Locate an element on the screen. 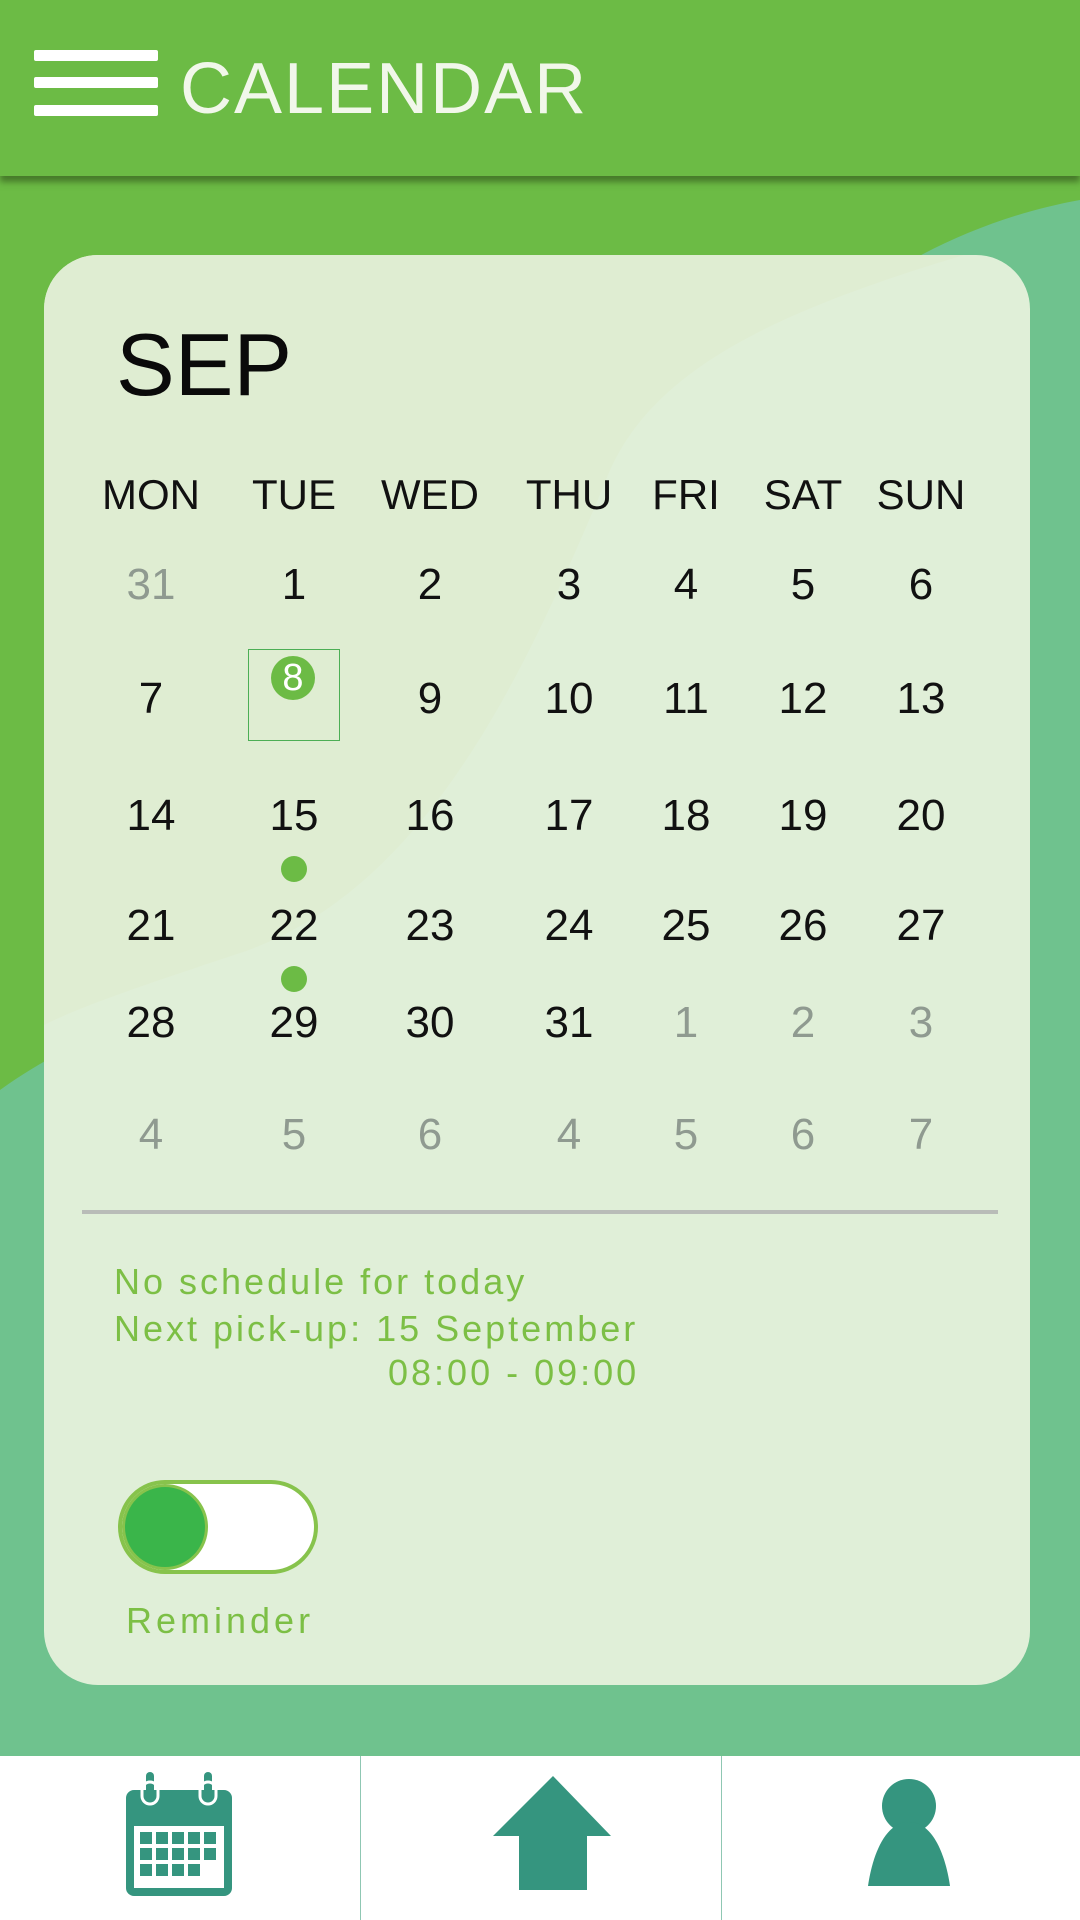 Image resolution: width=1080 pixels, height=1920 pixels. app-header: CALENDAR is located at coordinates (540, 88).